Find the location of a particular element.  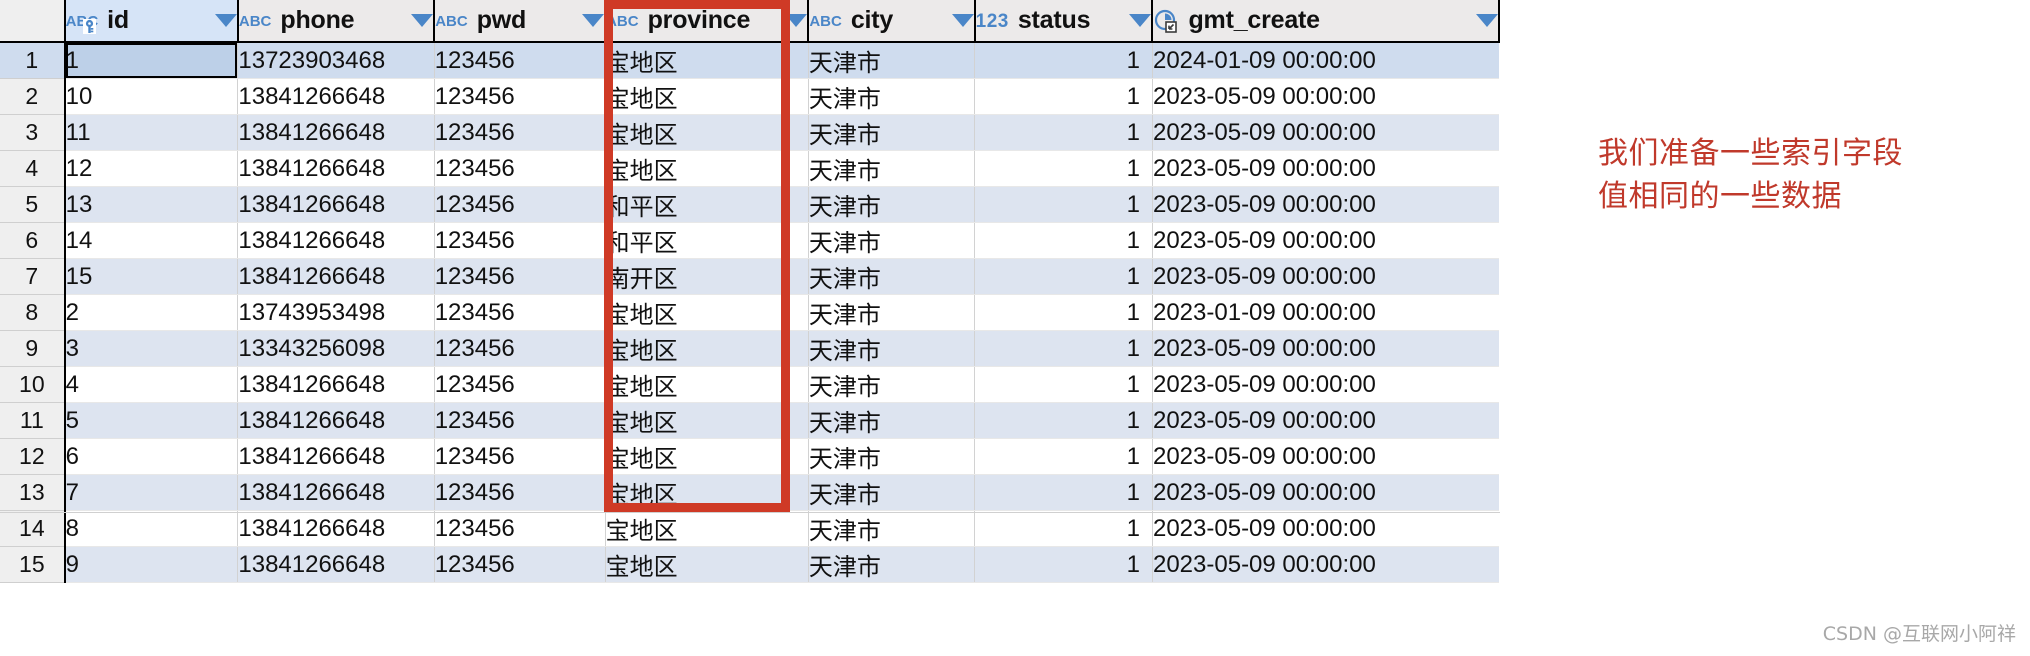

cell-phone: 13343256098 is located at coordinates (336, 348).